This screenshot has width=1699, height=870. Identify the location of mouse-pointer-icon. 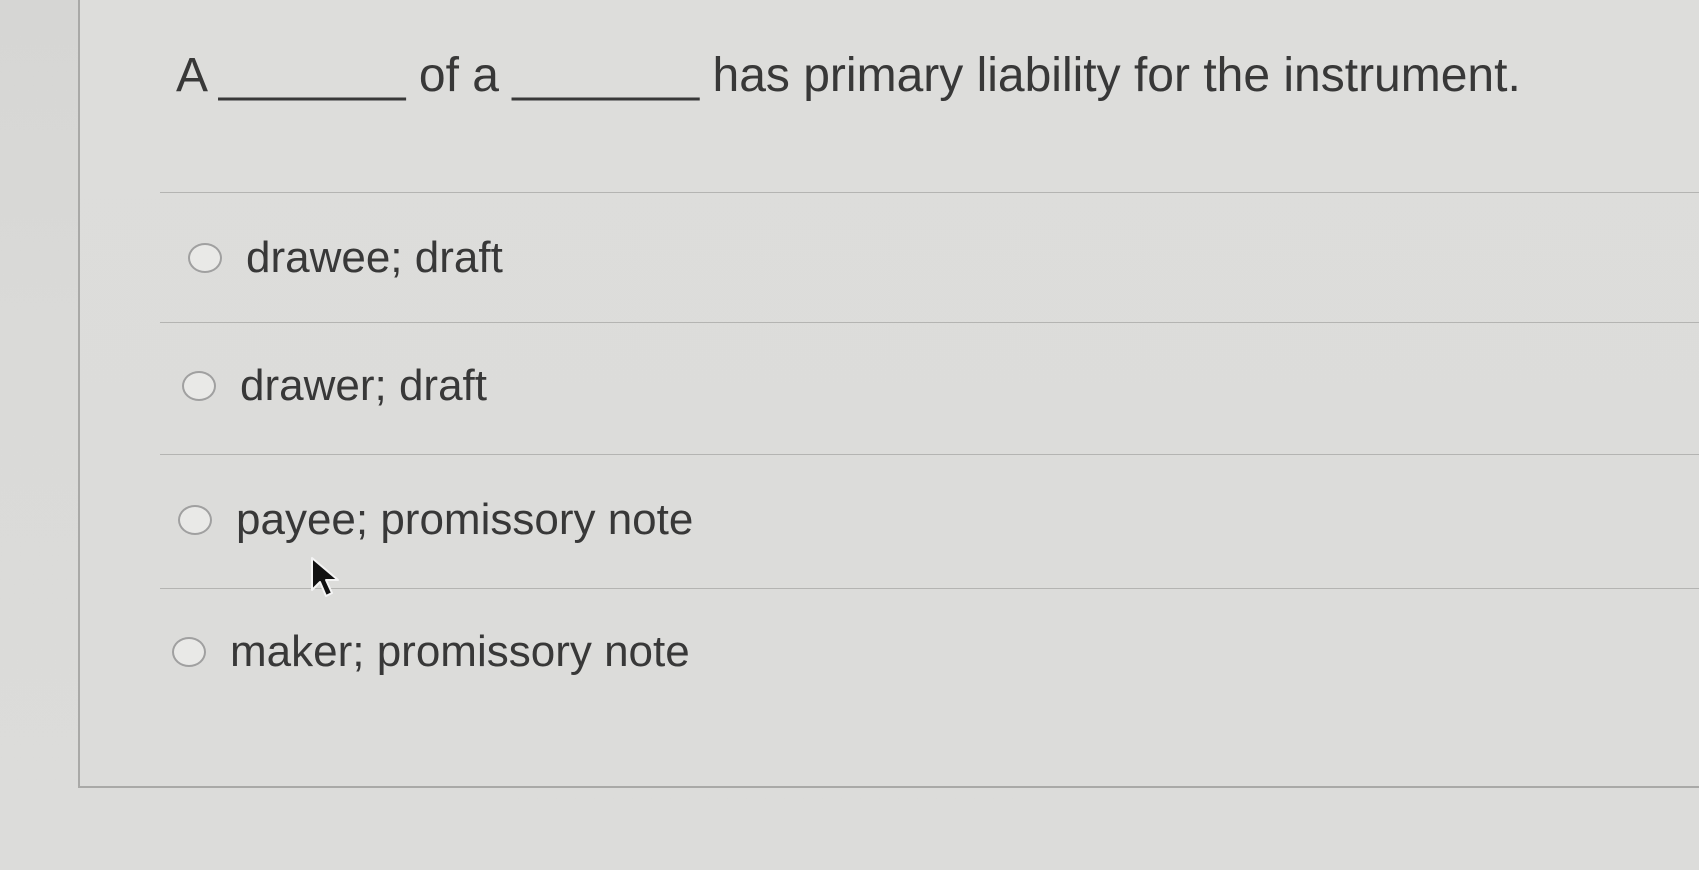
(325, 577).